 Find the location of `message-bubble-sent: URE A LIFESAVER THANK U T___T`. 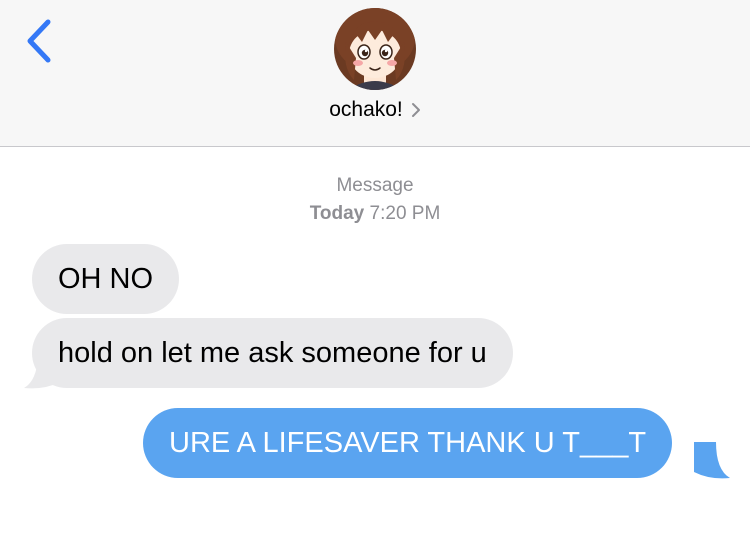

message-bubble-sent: URE A LIFESAVER THANK U T___T is located at coordinates (408, 443).